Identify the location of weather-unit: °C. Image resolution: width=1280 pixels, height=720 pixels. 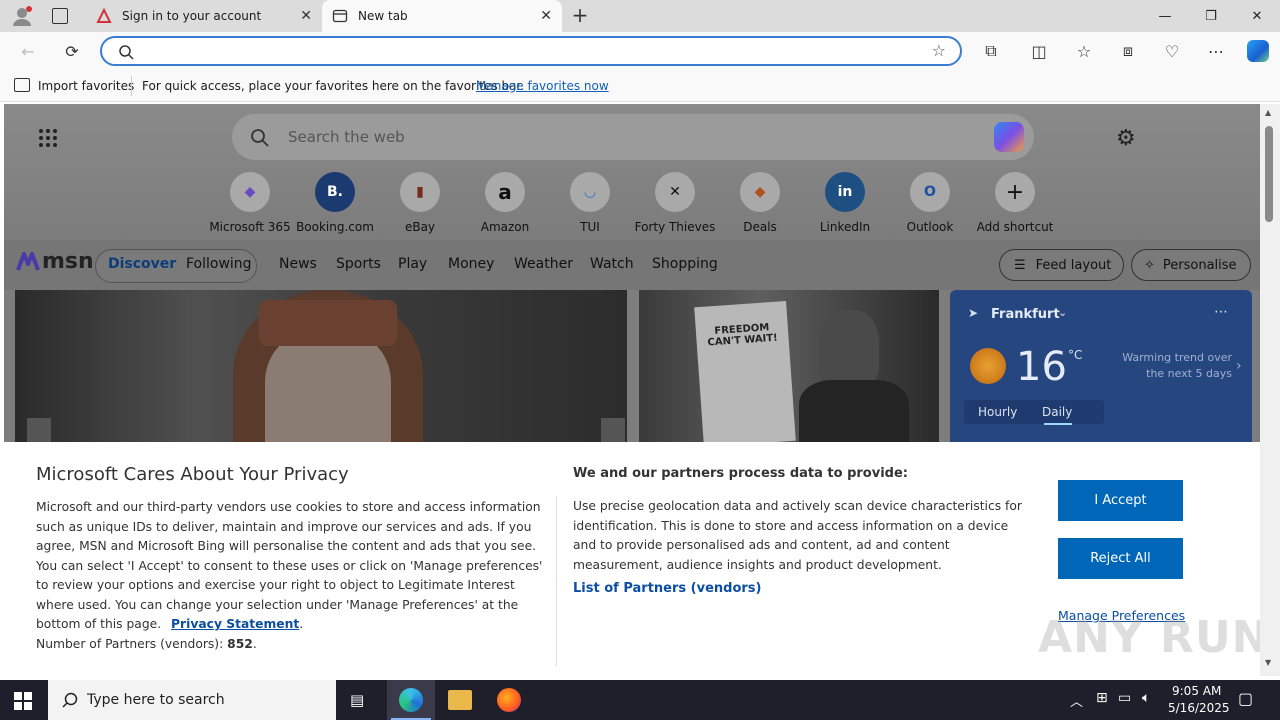
(1075, 355).